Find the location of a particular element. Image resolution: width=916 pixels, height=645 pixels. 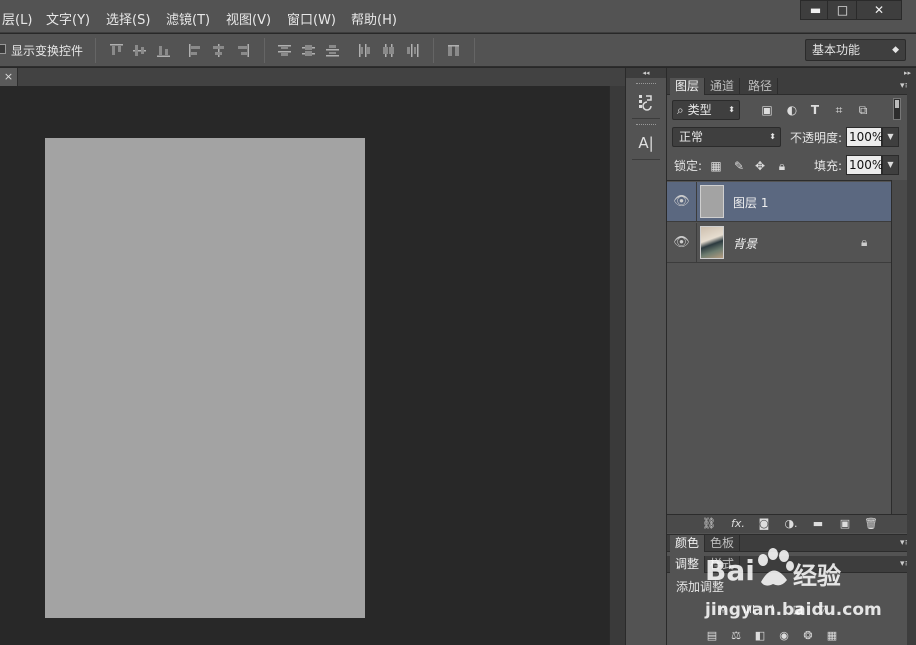

tab-adjustments: 调整 is located at coordinates (688, 564).